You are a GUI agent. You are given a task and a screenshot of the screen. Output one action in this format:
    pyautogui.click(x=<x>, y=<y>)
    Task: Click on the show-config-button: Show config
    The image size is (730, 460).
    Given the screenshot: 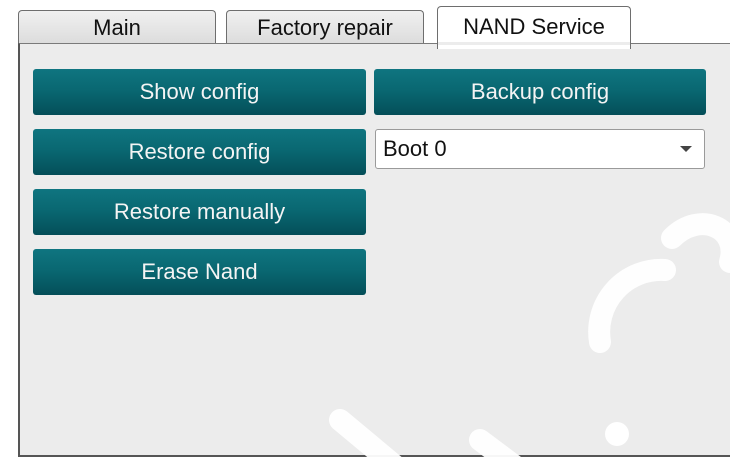 What is the action you would take?
    pyautogui.click(x=199, y=92)
    